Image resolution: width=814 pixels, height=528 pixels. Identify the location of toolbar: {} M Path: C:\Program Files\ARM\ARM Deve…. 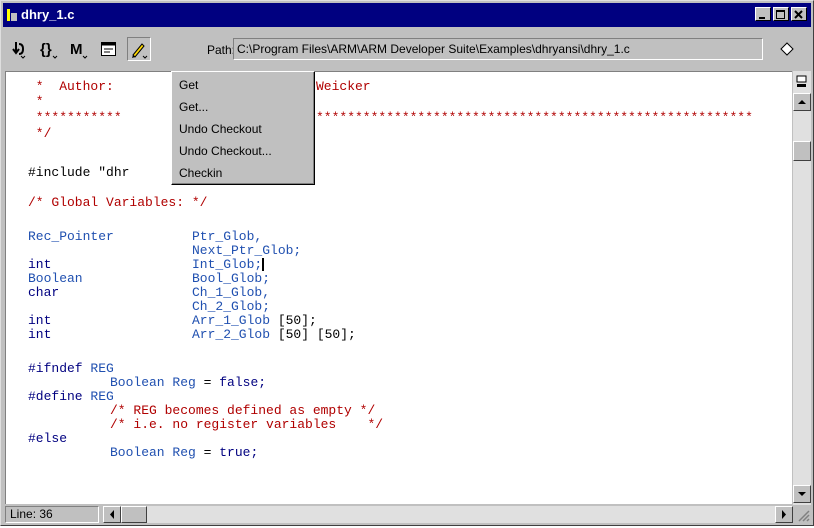
(407, 49).